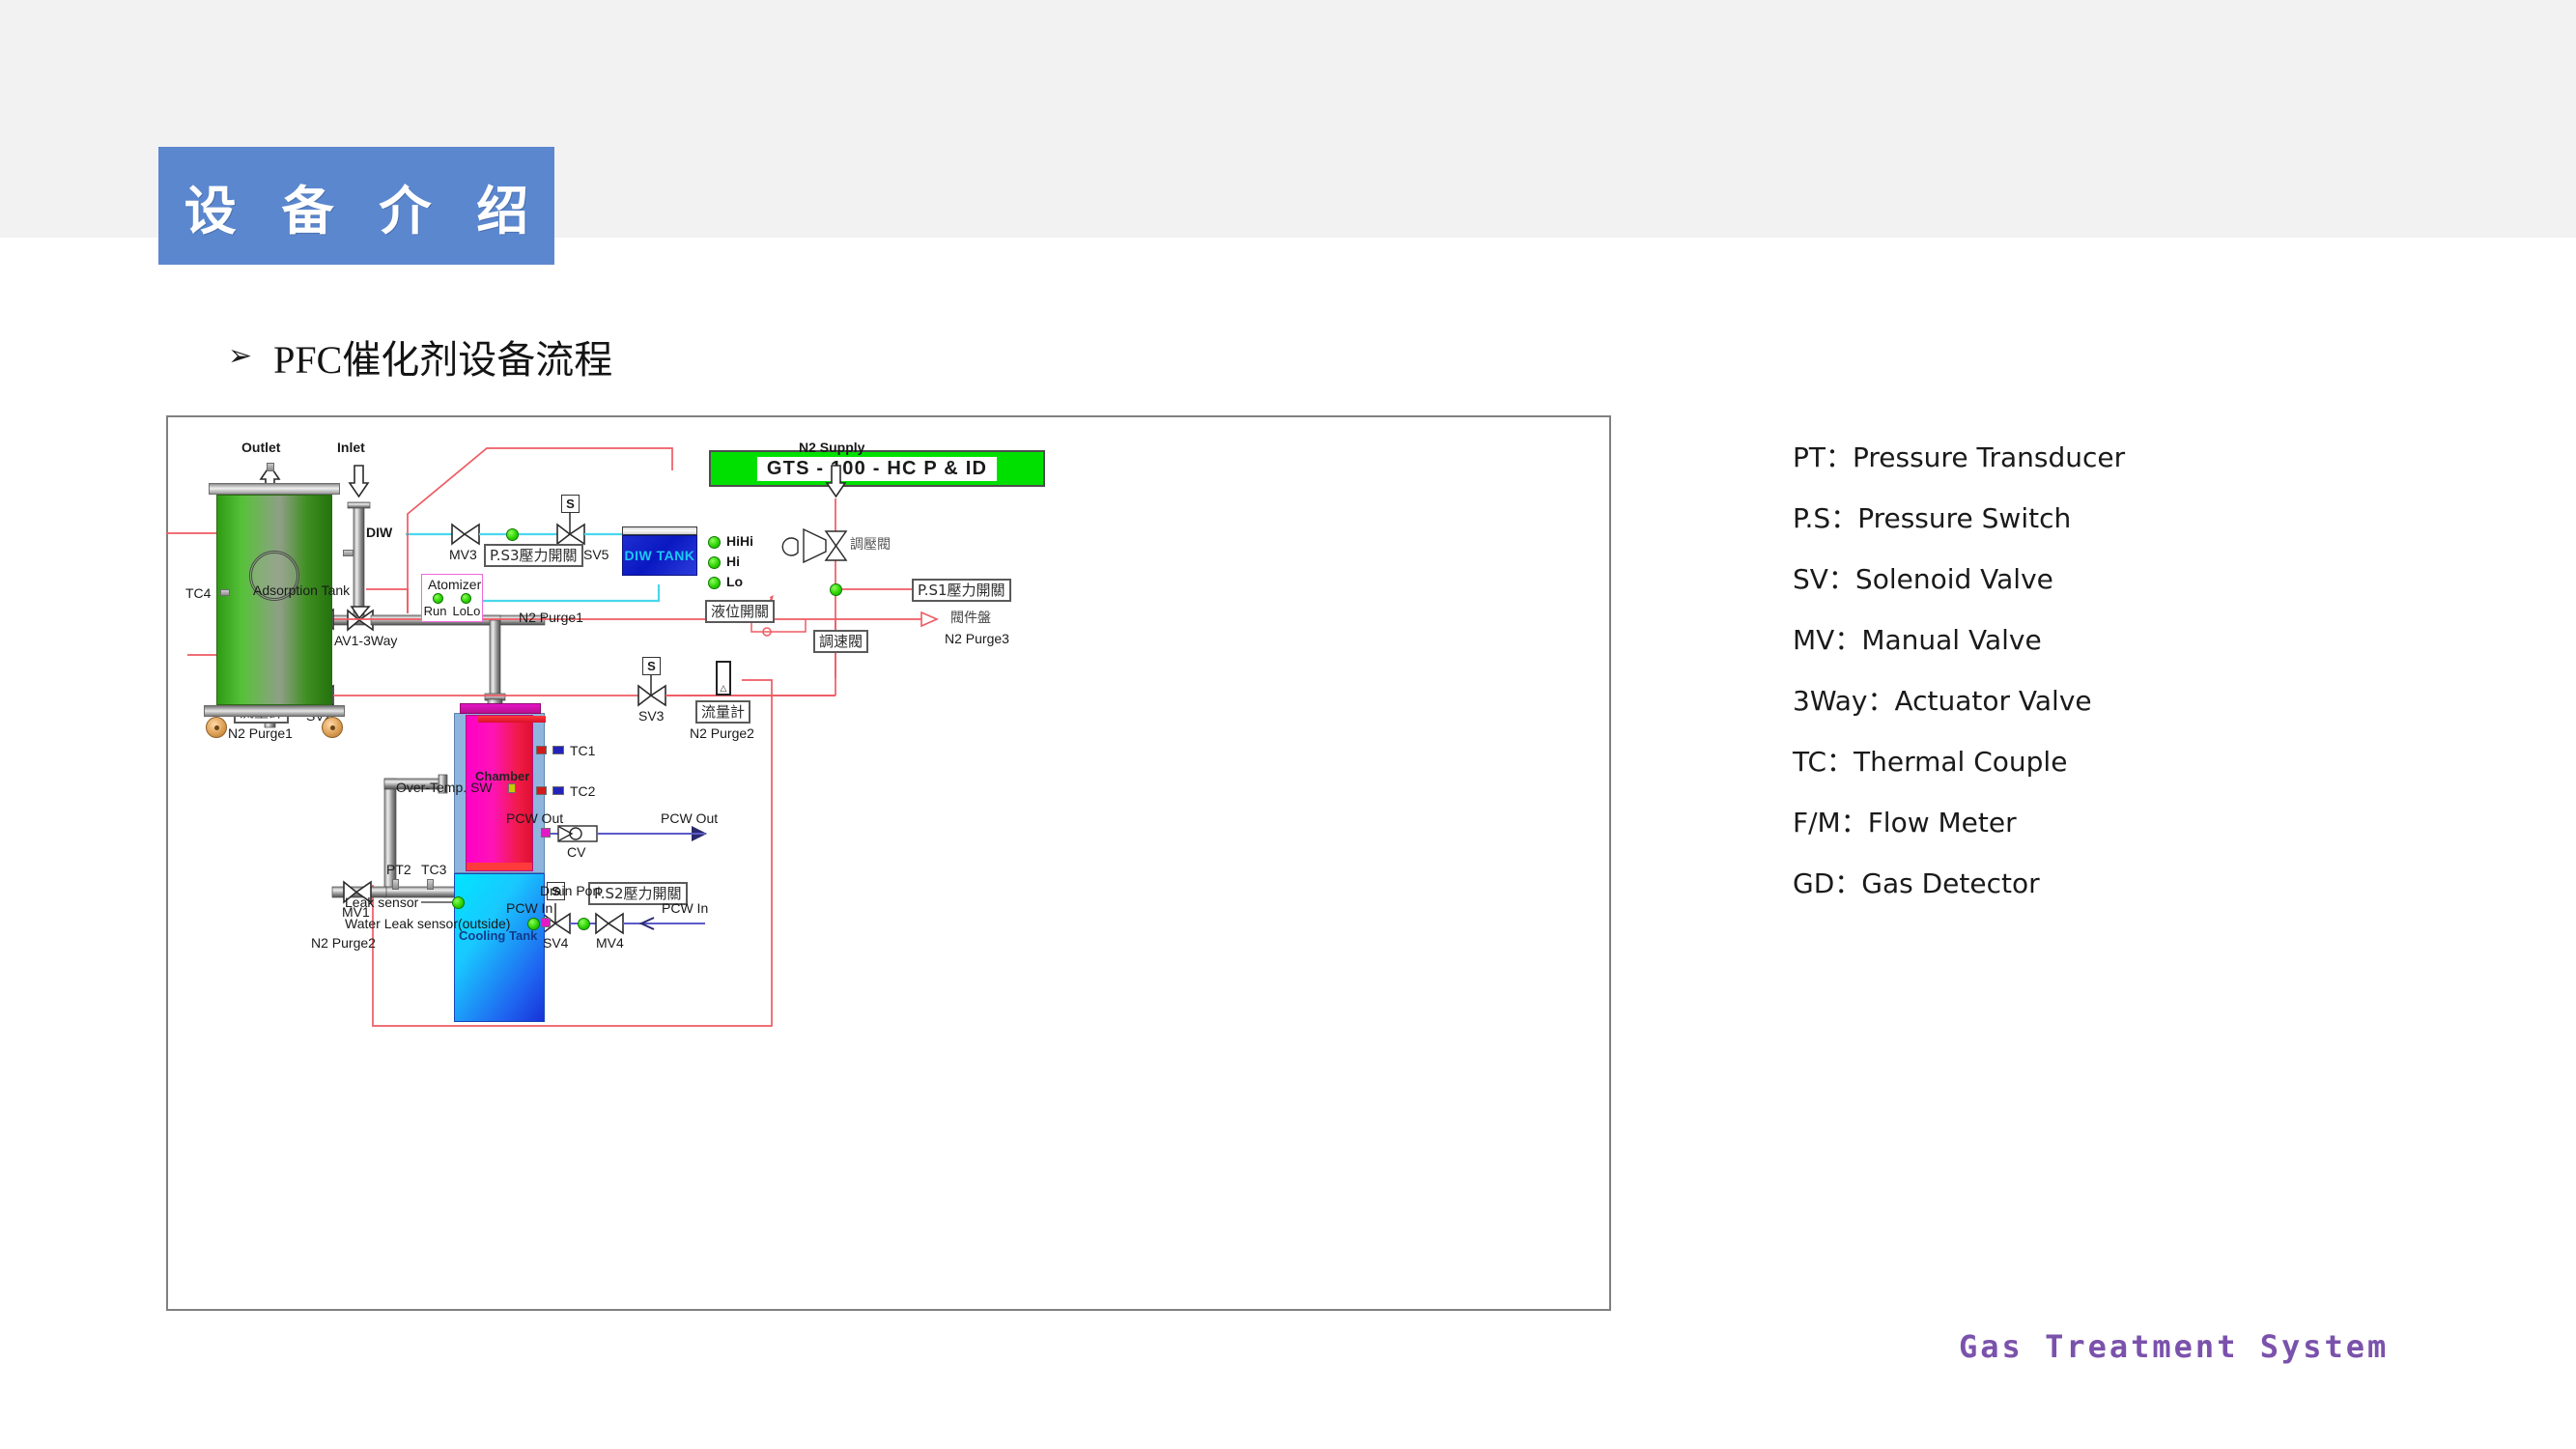 This screenshot has width=2576, height=1449. I want to click on adsorption-tank-lid, so click(274, 489).